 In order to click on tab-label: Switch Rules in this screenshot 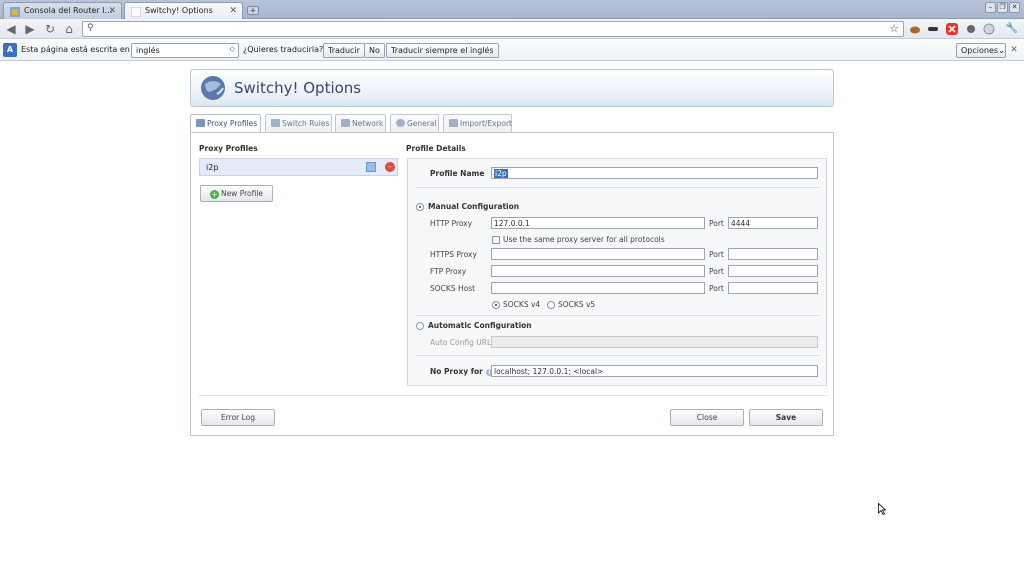, I will do `click(306, 123)`.